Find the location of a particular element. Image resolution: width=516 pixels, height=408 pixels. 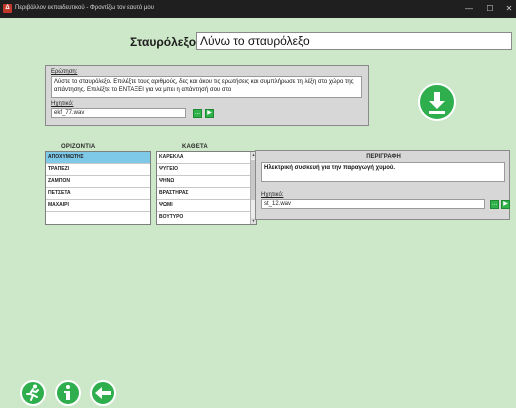

horizontal-item: ΠΕΤΣΕΤΑ is located at coordinates (98, 194).